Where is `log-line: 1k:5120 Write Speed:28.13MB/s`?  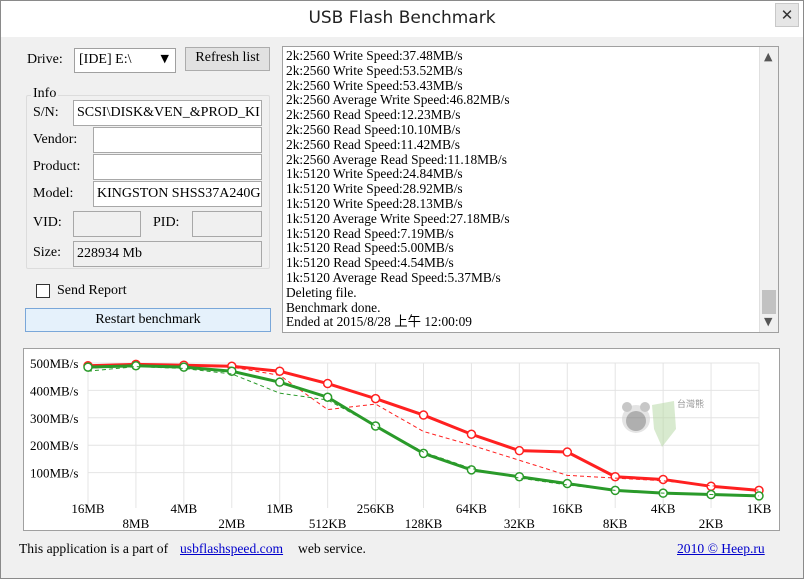
log-line: 1k:5120 Write Speed:28.13MB/s is located at coordinates (374, 203).